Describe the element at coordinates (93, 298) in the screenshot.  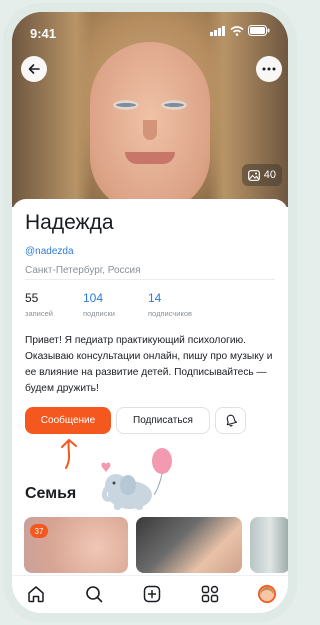
I see `stat-following-value: 104` at that location.